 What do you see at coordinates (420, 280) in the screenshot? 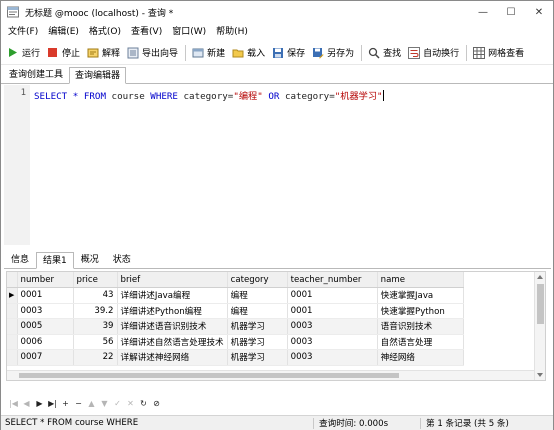
I see `column-header-name: name` at bounding box center [420, 280].